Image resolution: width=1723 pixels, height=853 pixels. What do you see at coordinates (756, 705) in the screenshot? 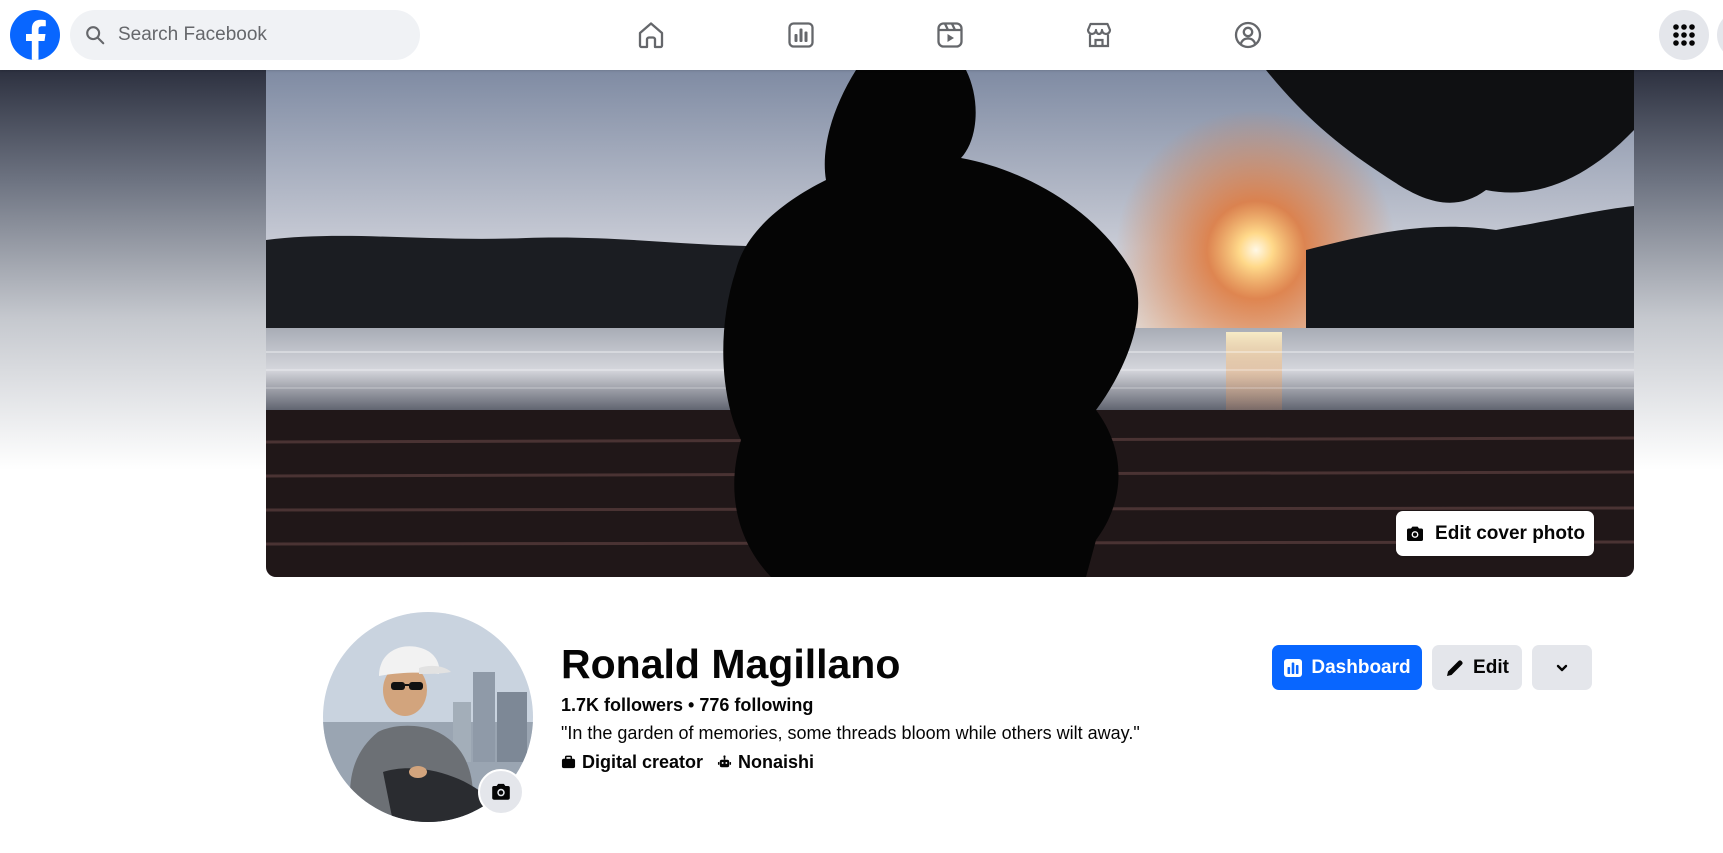
I see `following-count-link: 776 following` at bounding box center [756, 705].